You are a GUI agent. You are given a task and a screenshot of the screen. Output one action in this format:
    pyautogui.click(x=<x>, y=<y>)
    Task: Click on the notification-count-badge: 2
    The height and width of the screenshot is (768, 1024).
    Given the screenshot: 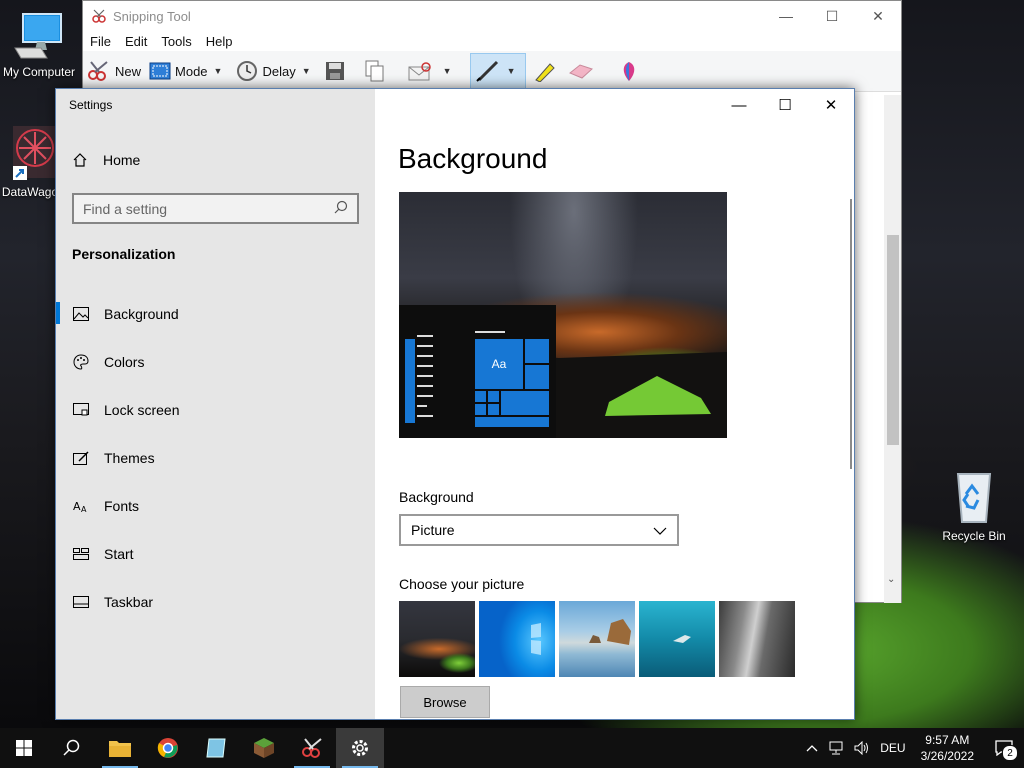 What is the action you would take?
    pyautogui.click(x=1010, y=753)
    